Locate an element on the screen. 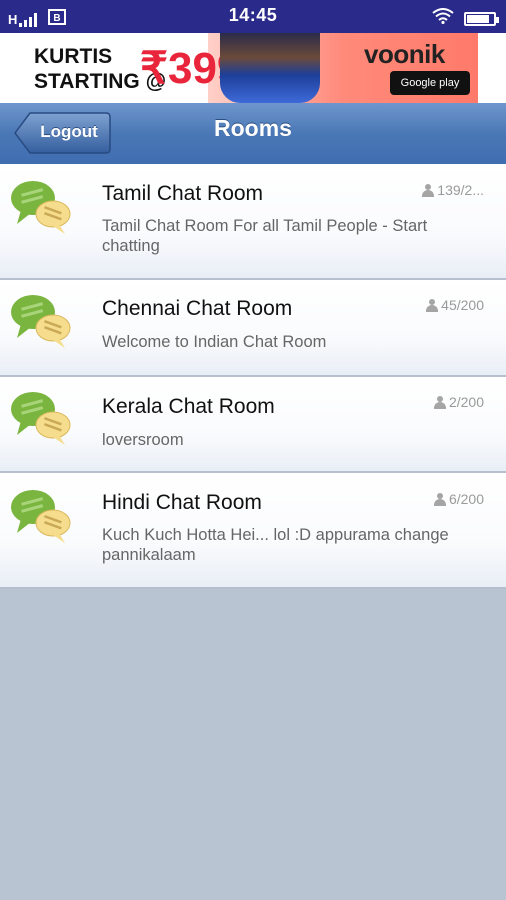 The height and width of the screenshot is (900, 506). room-description: Welcome to Indian Chat Room is located at coordinates (214, 342).